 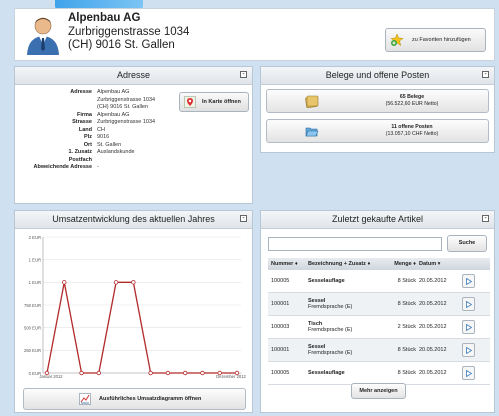 I want to click on field-value: 9016, so click(x=103, y=137).